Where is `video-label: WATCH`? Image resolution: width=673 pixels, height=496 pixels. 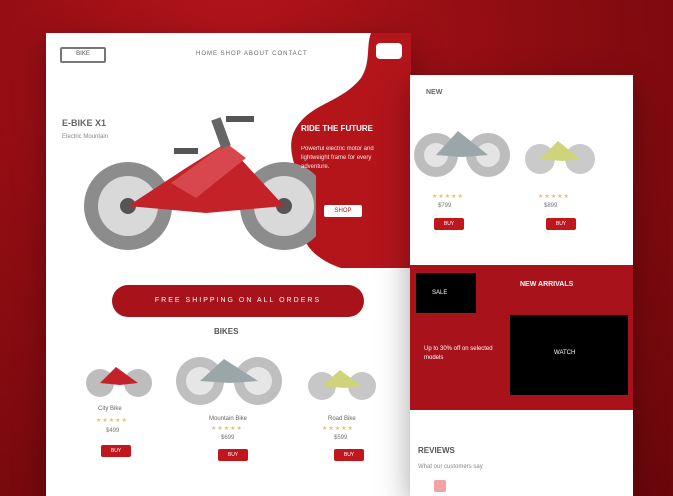
video-label: WATCH is located at coordinates (565, 353).